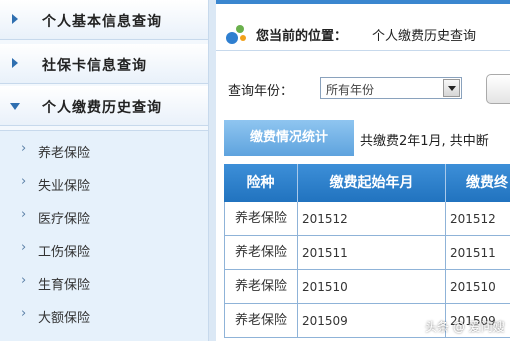 The width and height of the screenshot is (510, 341). What do you see at coordinates (350, 90) in the screenshot?
I see `year-select-value: 所有年份` at bounding box center [350, 90].